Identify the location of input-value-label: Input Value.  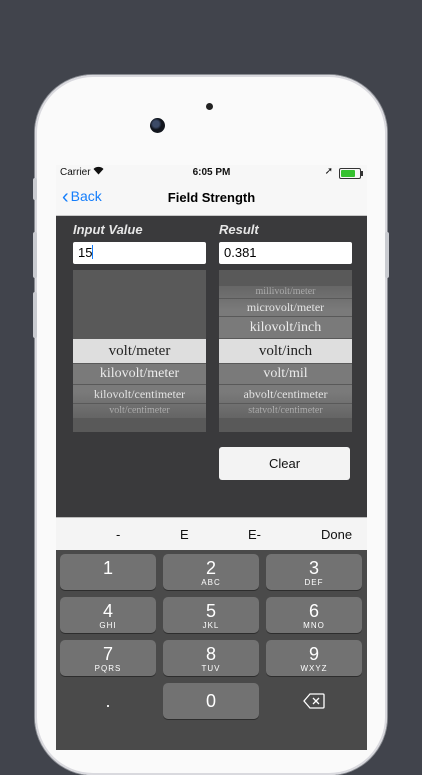
(108, 229).